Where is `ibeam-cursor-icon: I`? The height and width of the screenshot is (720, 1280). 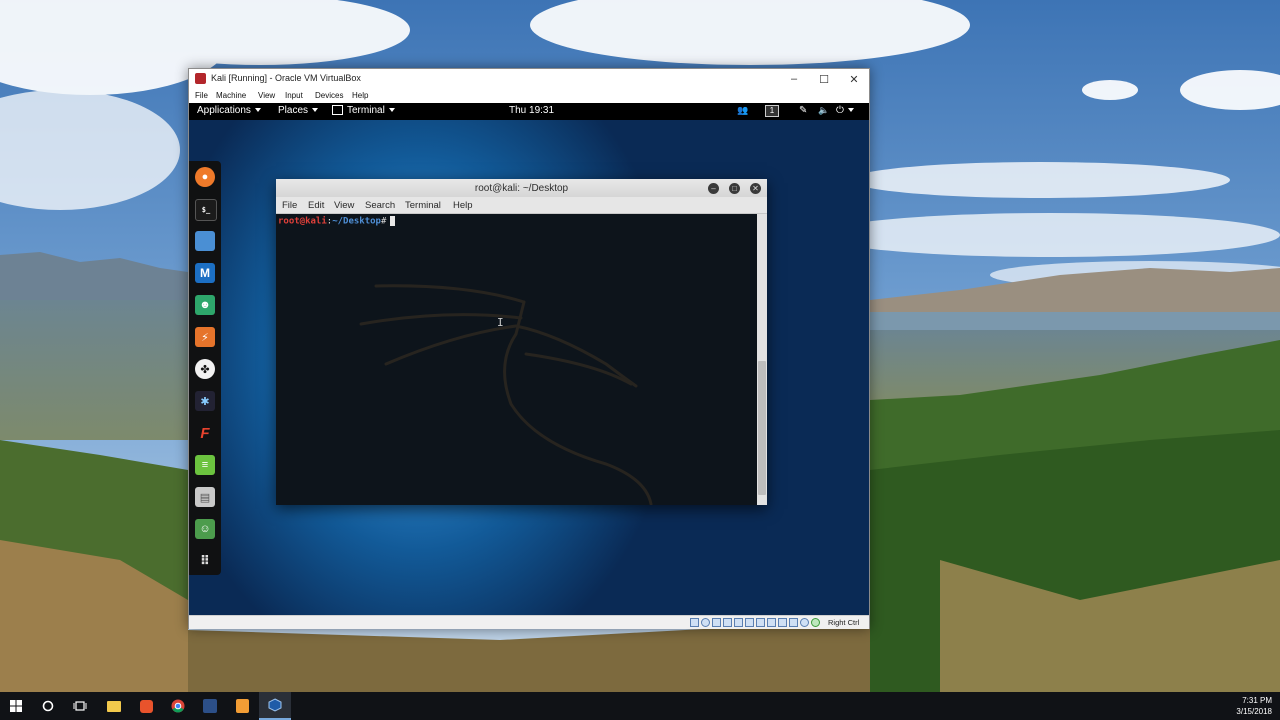
ibeam-cursor-icon: I is located at coordinates (500, 322).